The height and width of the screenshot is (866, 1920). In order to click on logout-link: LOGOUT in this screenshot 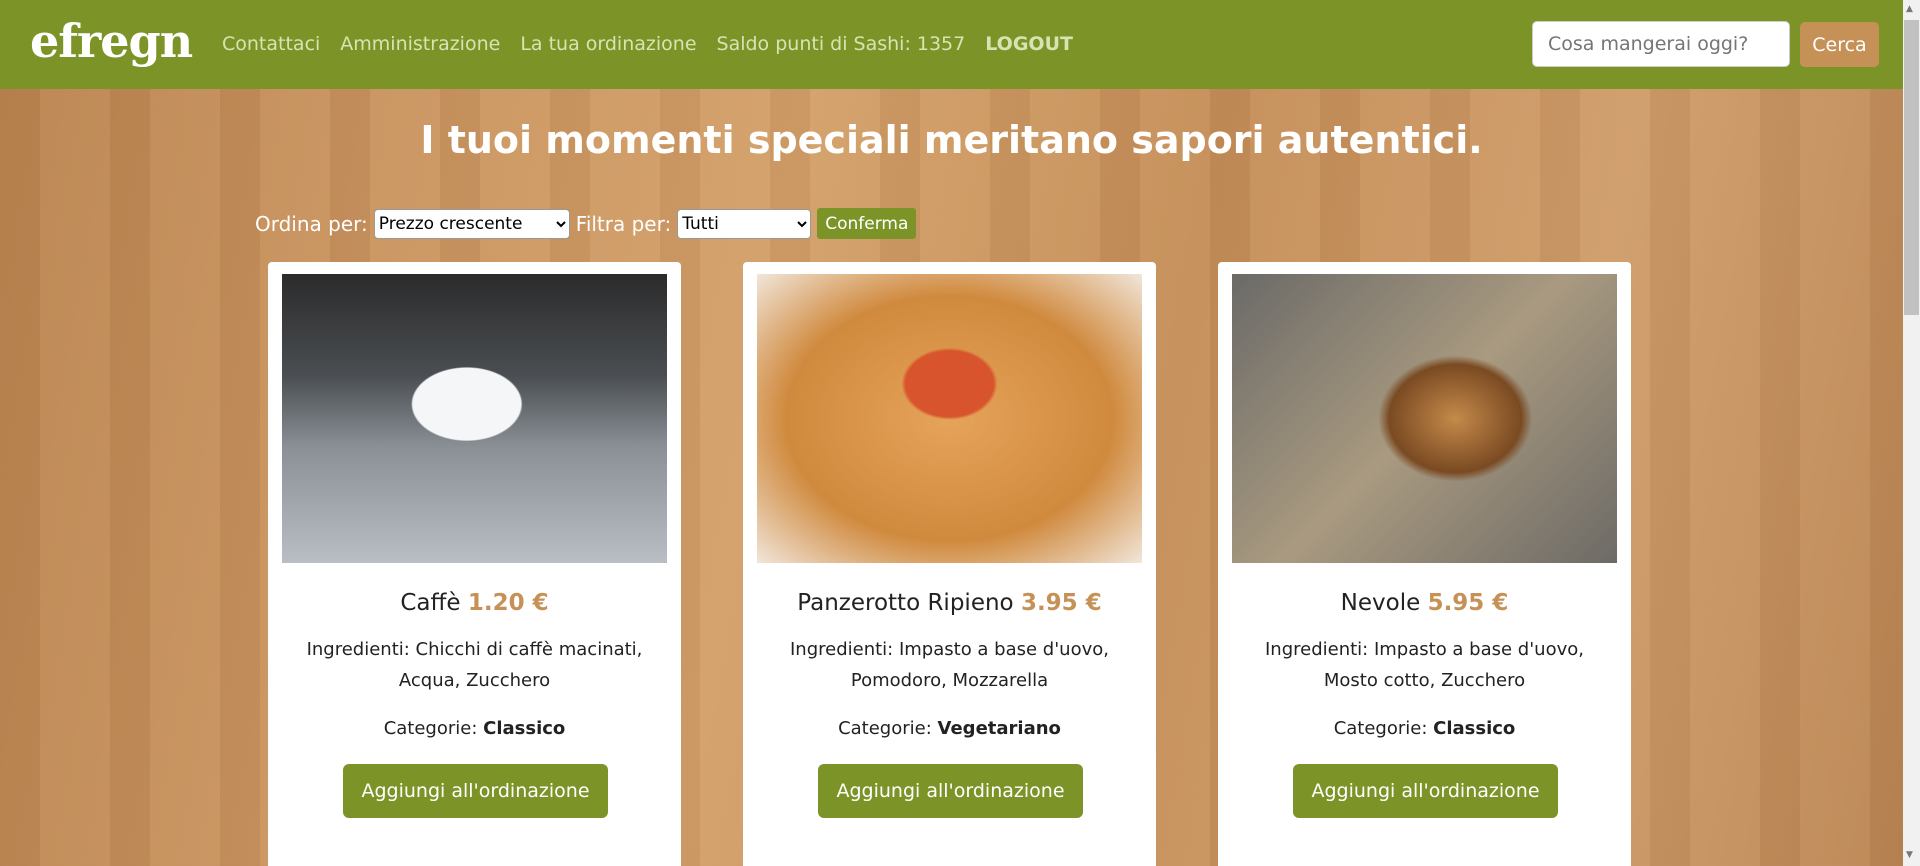, I will do `click(1029, 44)`.